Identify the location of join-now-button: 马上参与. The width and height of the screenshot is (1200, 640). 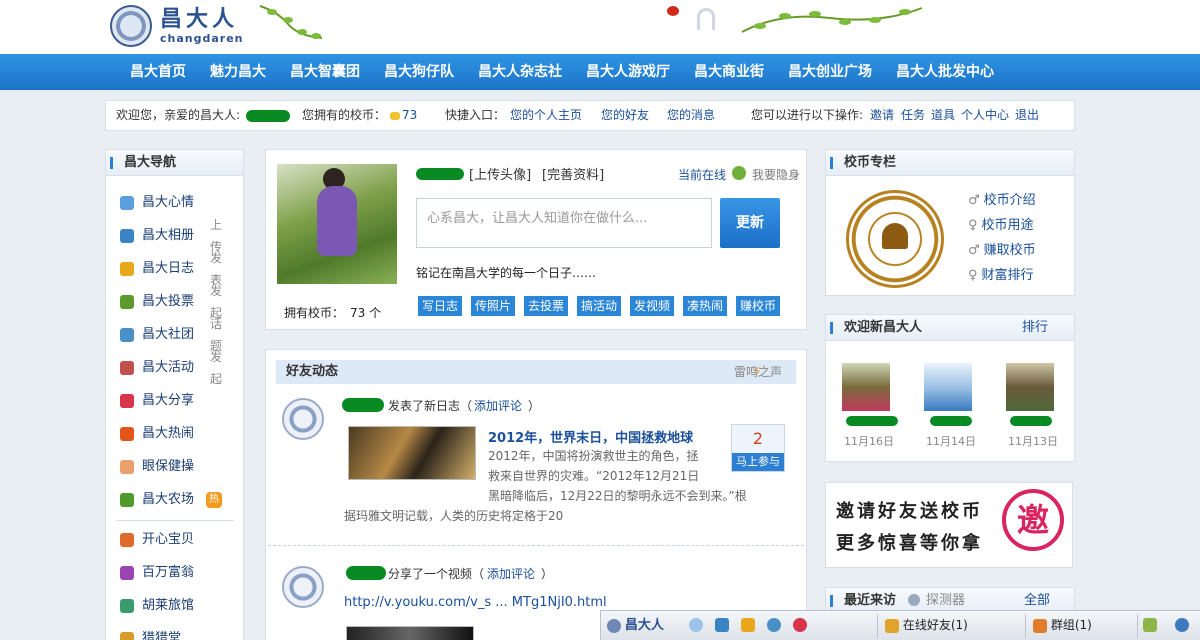
(758, 462).